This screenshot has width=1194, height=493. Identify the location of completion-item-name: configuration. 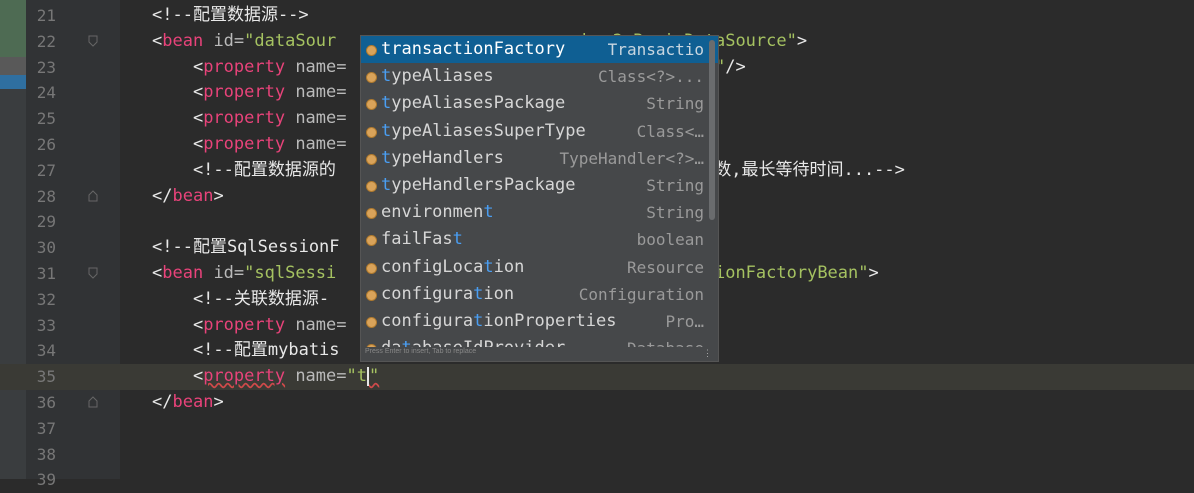
(447, 294).